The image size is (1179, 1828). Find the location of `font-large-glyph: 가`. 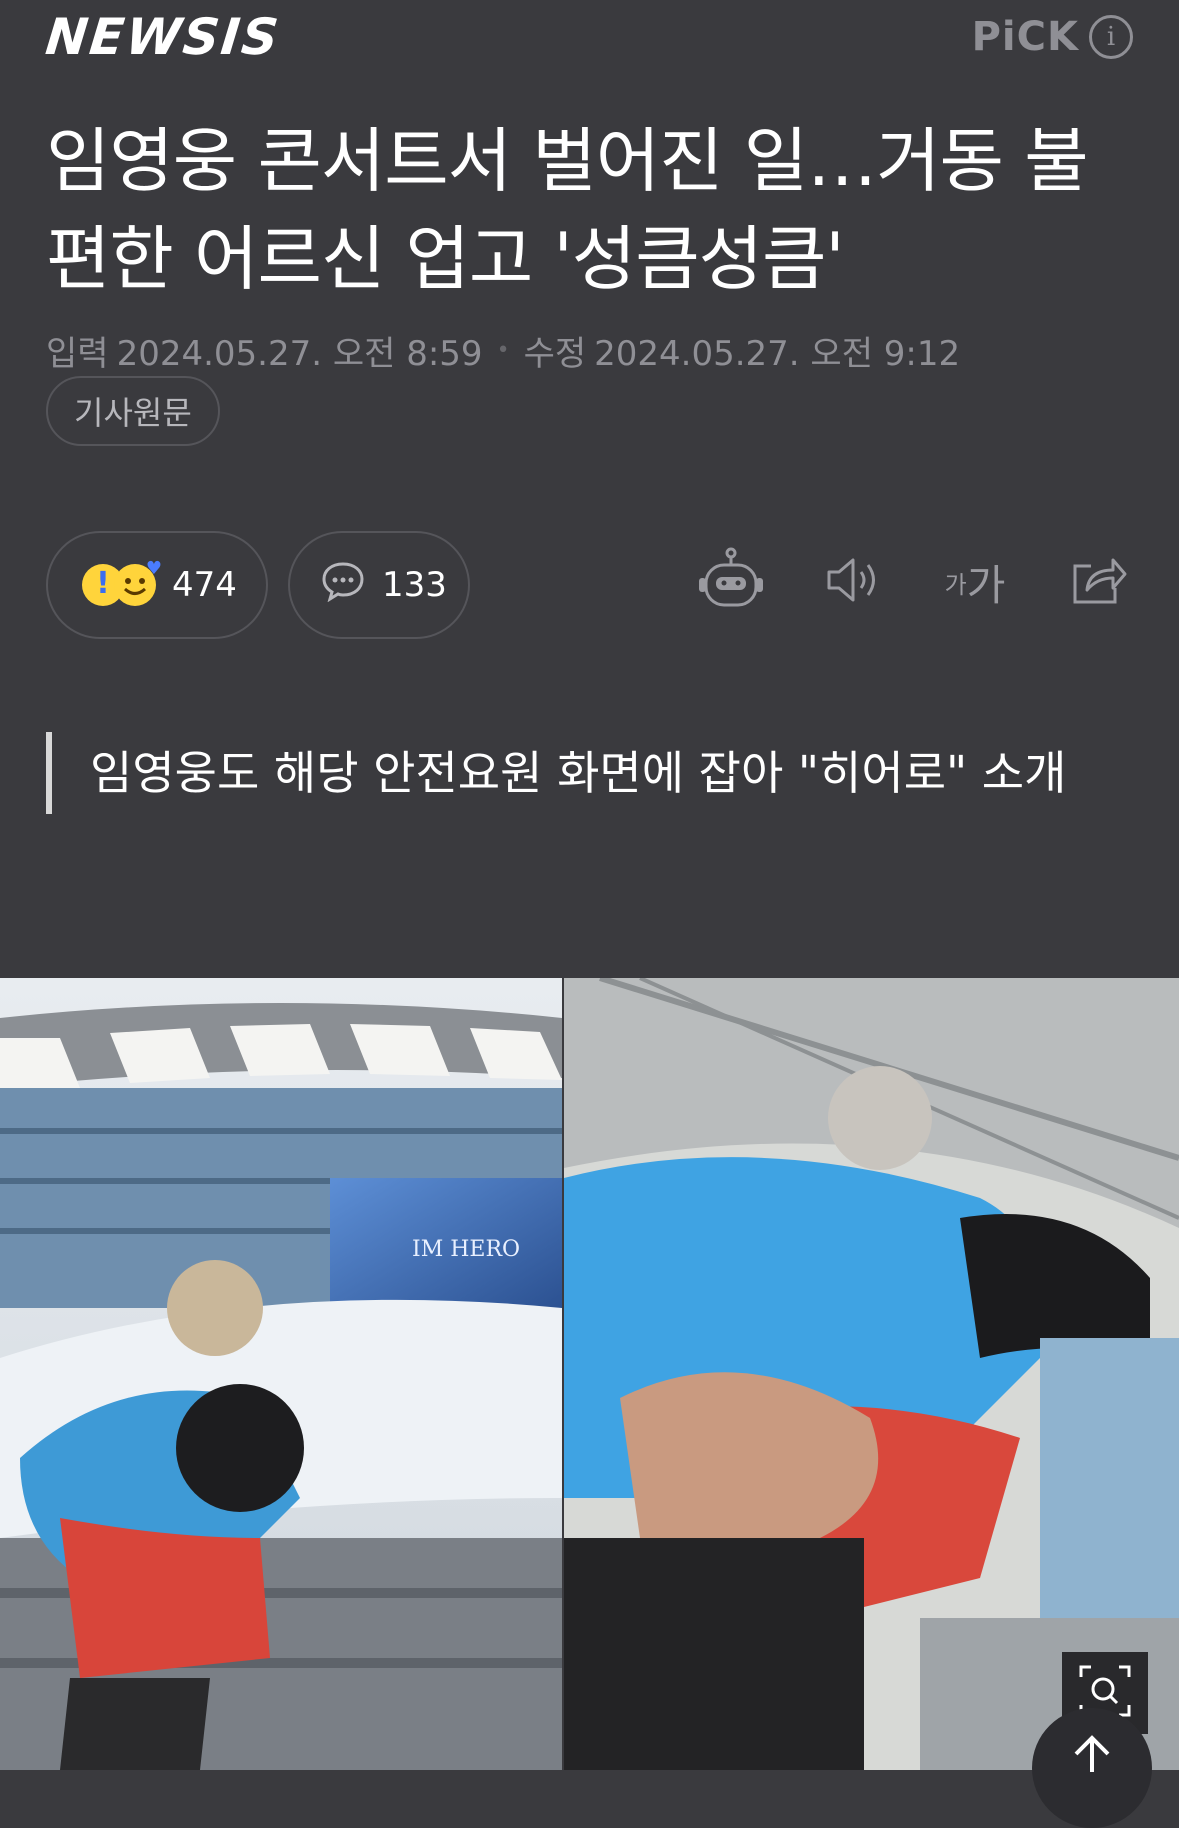

font-large-glyph: 가 is located at coordinates (986, 585).